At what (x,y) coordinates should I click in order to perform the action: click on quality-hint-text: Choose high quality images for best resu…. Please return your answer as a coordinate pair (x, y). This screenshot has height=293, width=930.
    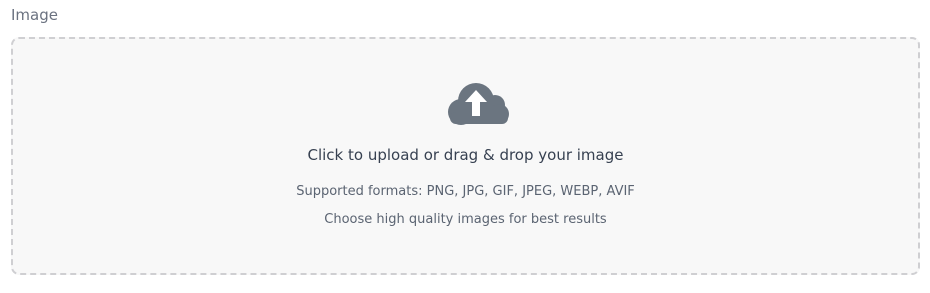
    Looking at the image, I should click on (465, 219).